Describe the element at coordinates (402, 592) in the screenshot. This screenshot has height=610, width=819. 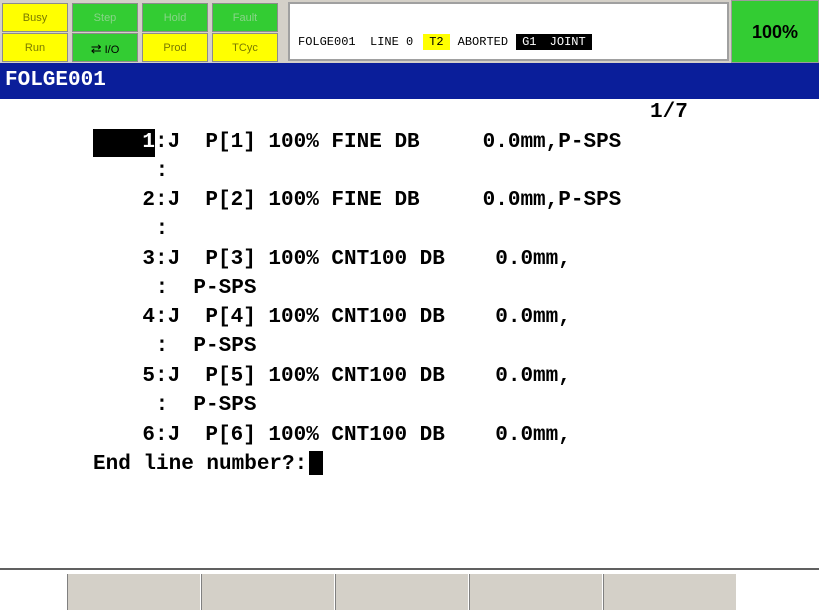
I see `f3-key` at that location.